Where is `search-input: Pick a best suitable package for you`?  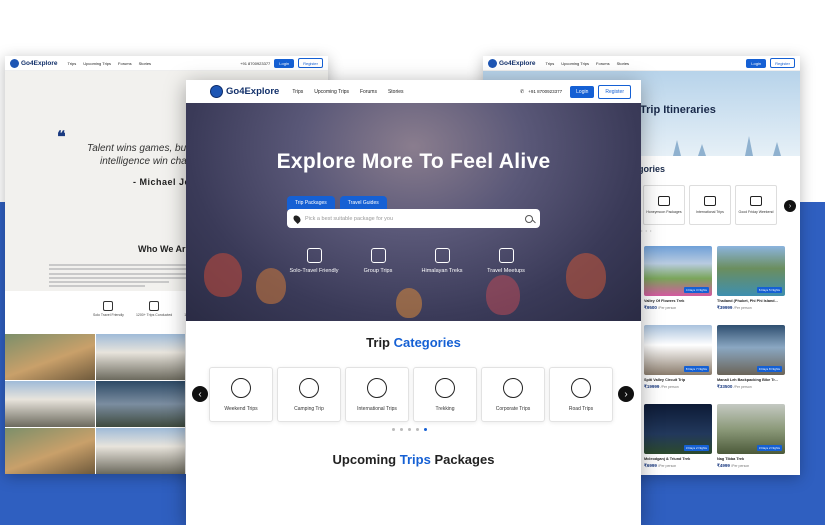
search-input: Pick a best suitable package for you is located at coordinates (412, 219).